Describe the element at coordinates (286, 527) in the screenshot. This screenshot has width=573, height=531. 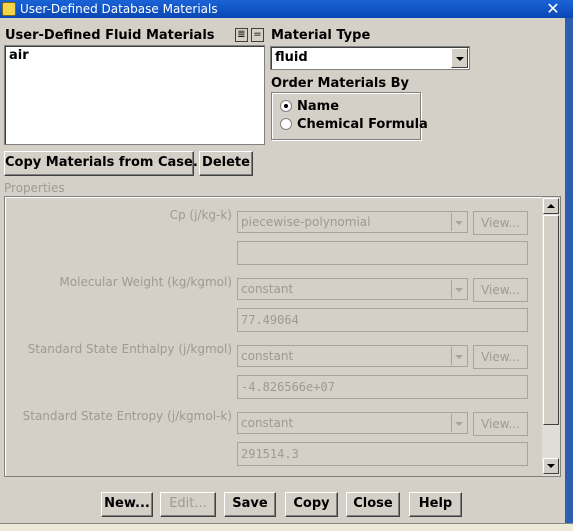
I see `background-window-edge` at that location.